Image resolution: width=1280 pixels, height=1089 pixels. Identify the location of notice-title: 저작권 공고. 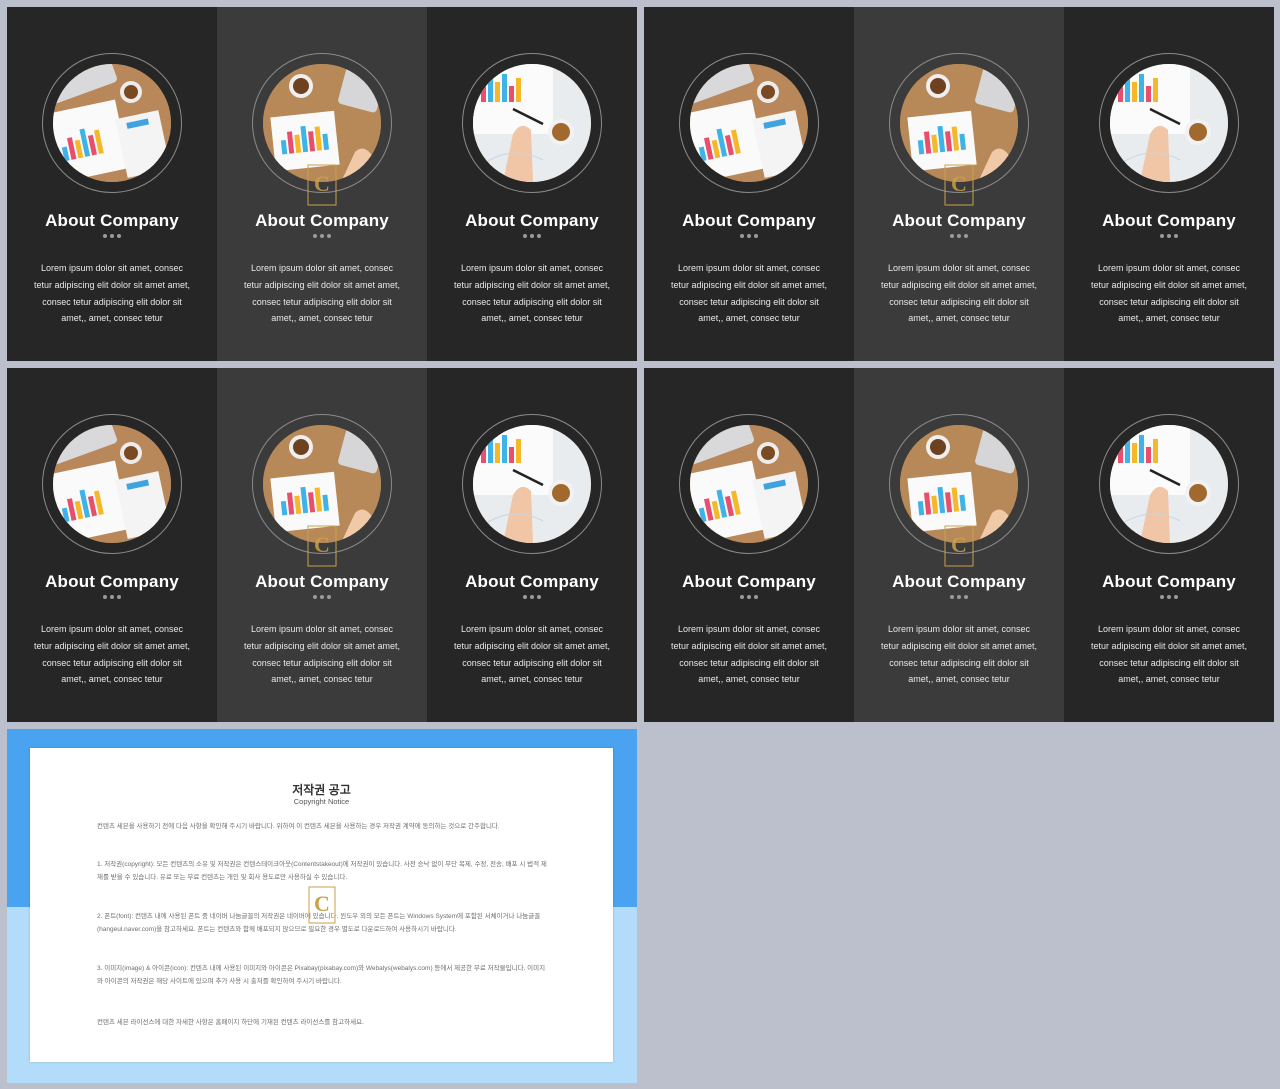
(321, 790).